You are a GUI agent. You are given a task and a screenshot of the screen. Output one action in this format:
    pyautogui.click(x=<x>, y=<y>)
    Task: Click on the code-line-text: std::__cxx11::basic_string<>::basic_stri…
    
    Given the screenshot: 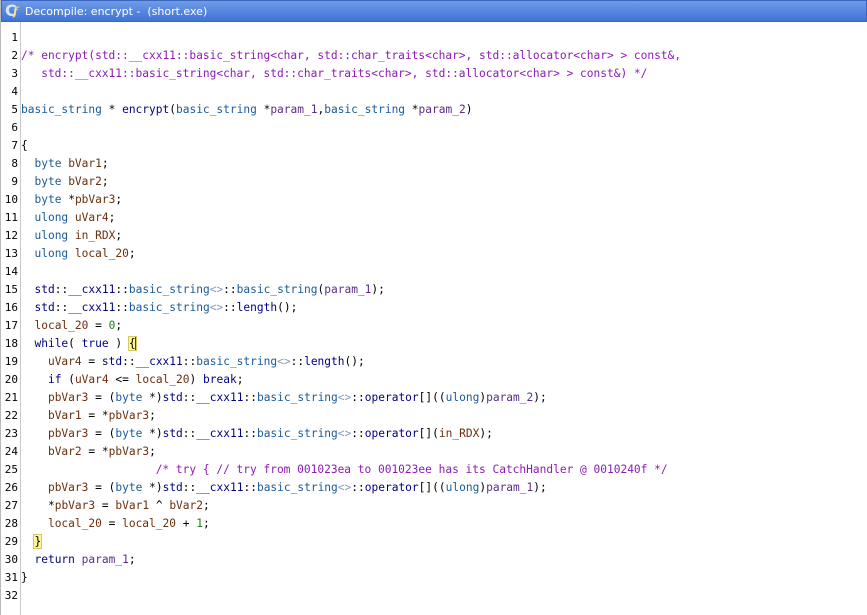 What is the action you would take?
    pyautogui.click(x=202, y=289)
    